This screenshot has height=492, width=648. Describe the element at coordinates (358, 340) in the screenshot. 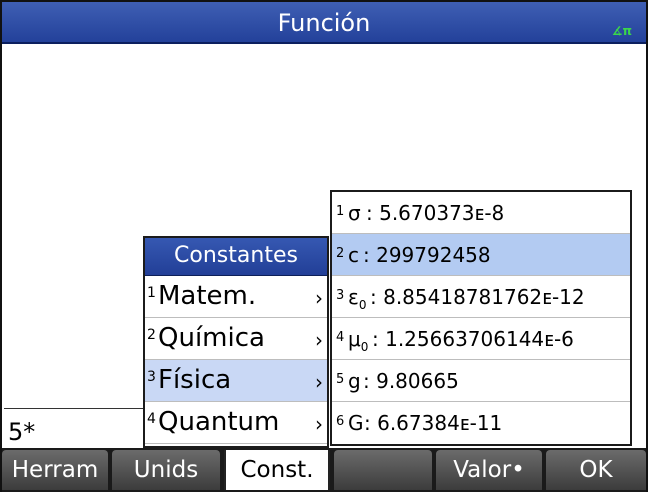

I see `constant-symbol: μ0` at that location.